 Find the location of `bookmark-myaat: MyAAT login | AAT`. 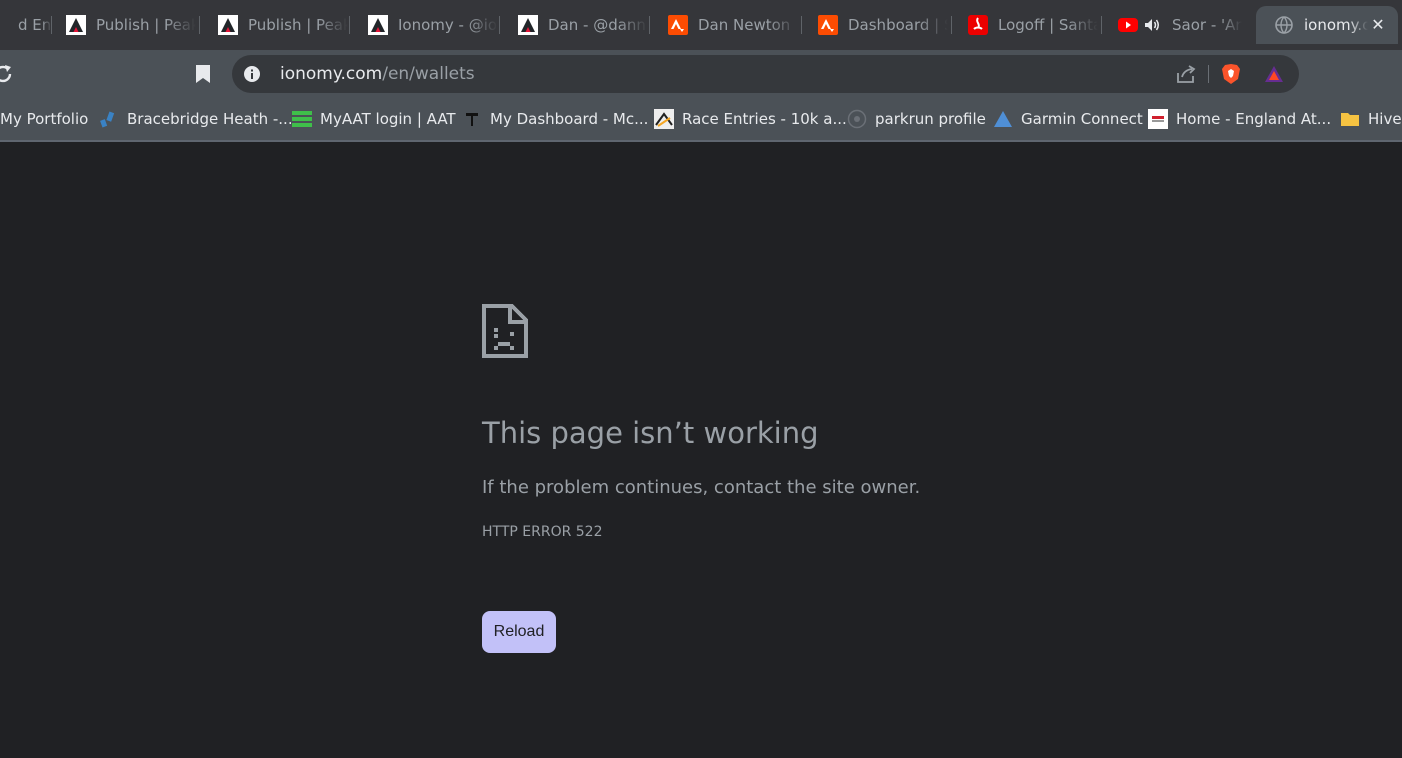

bookmark-myaat: MyAAT login | AAT is located at coordinates (374, 119).